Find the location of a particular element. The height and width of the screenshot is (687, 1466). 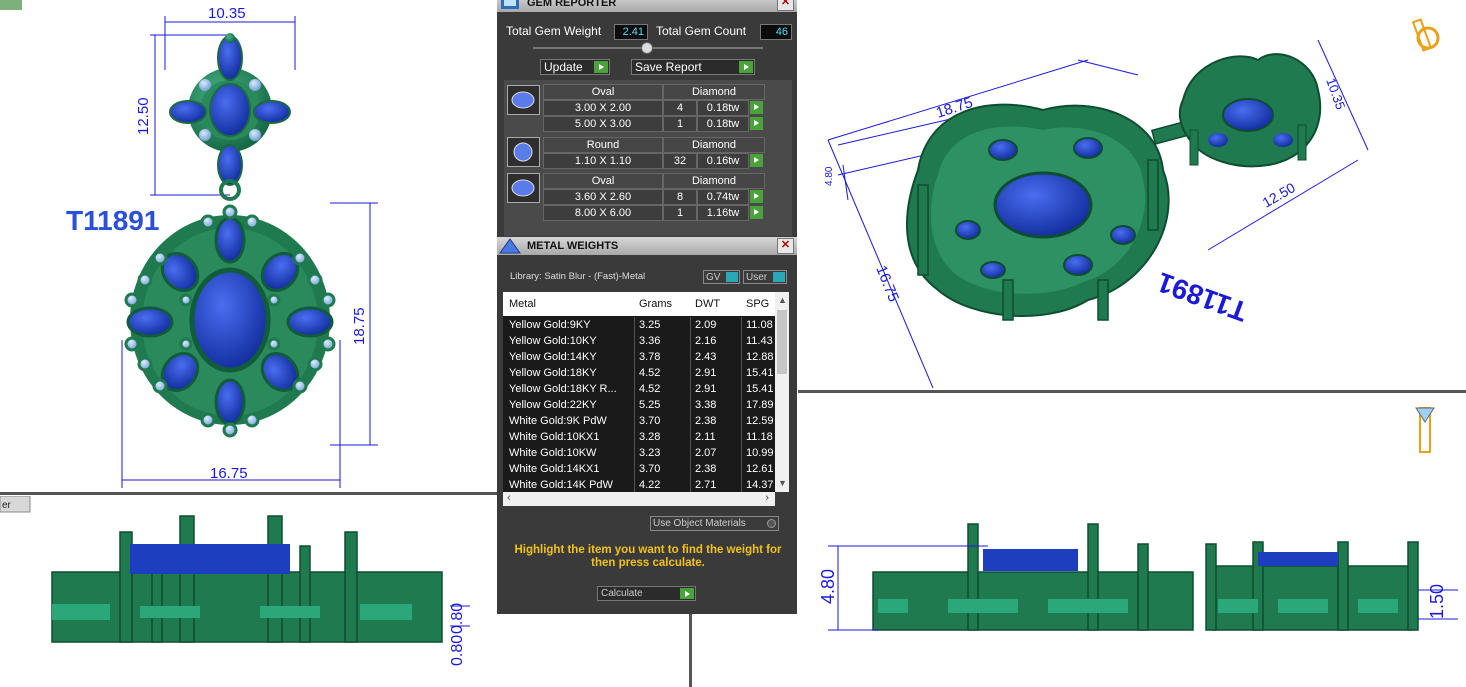

table-row: White Gold:9K PdW 3.70 2.38 12.59 is located at coordinates (640, 421).